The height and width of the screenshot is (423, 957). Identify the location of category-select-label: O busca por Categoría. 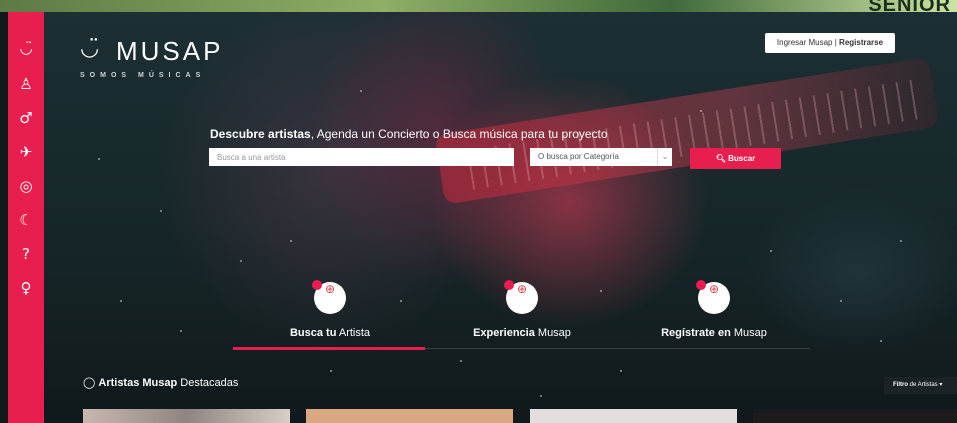
(578, 156).